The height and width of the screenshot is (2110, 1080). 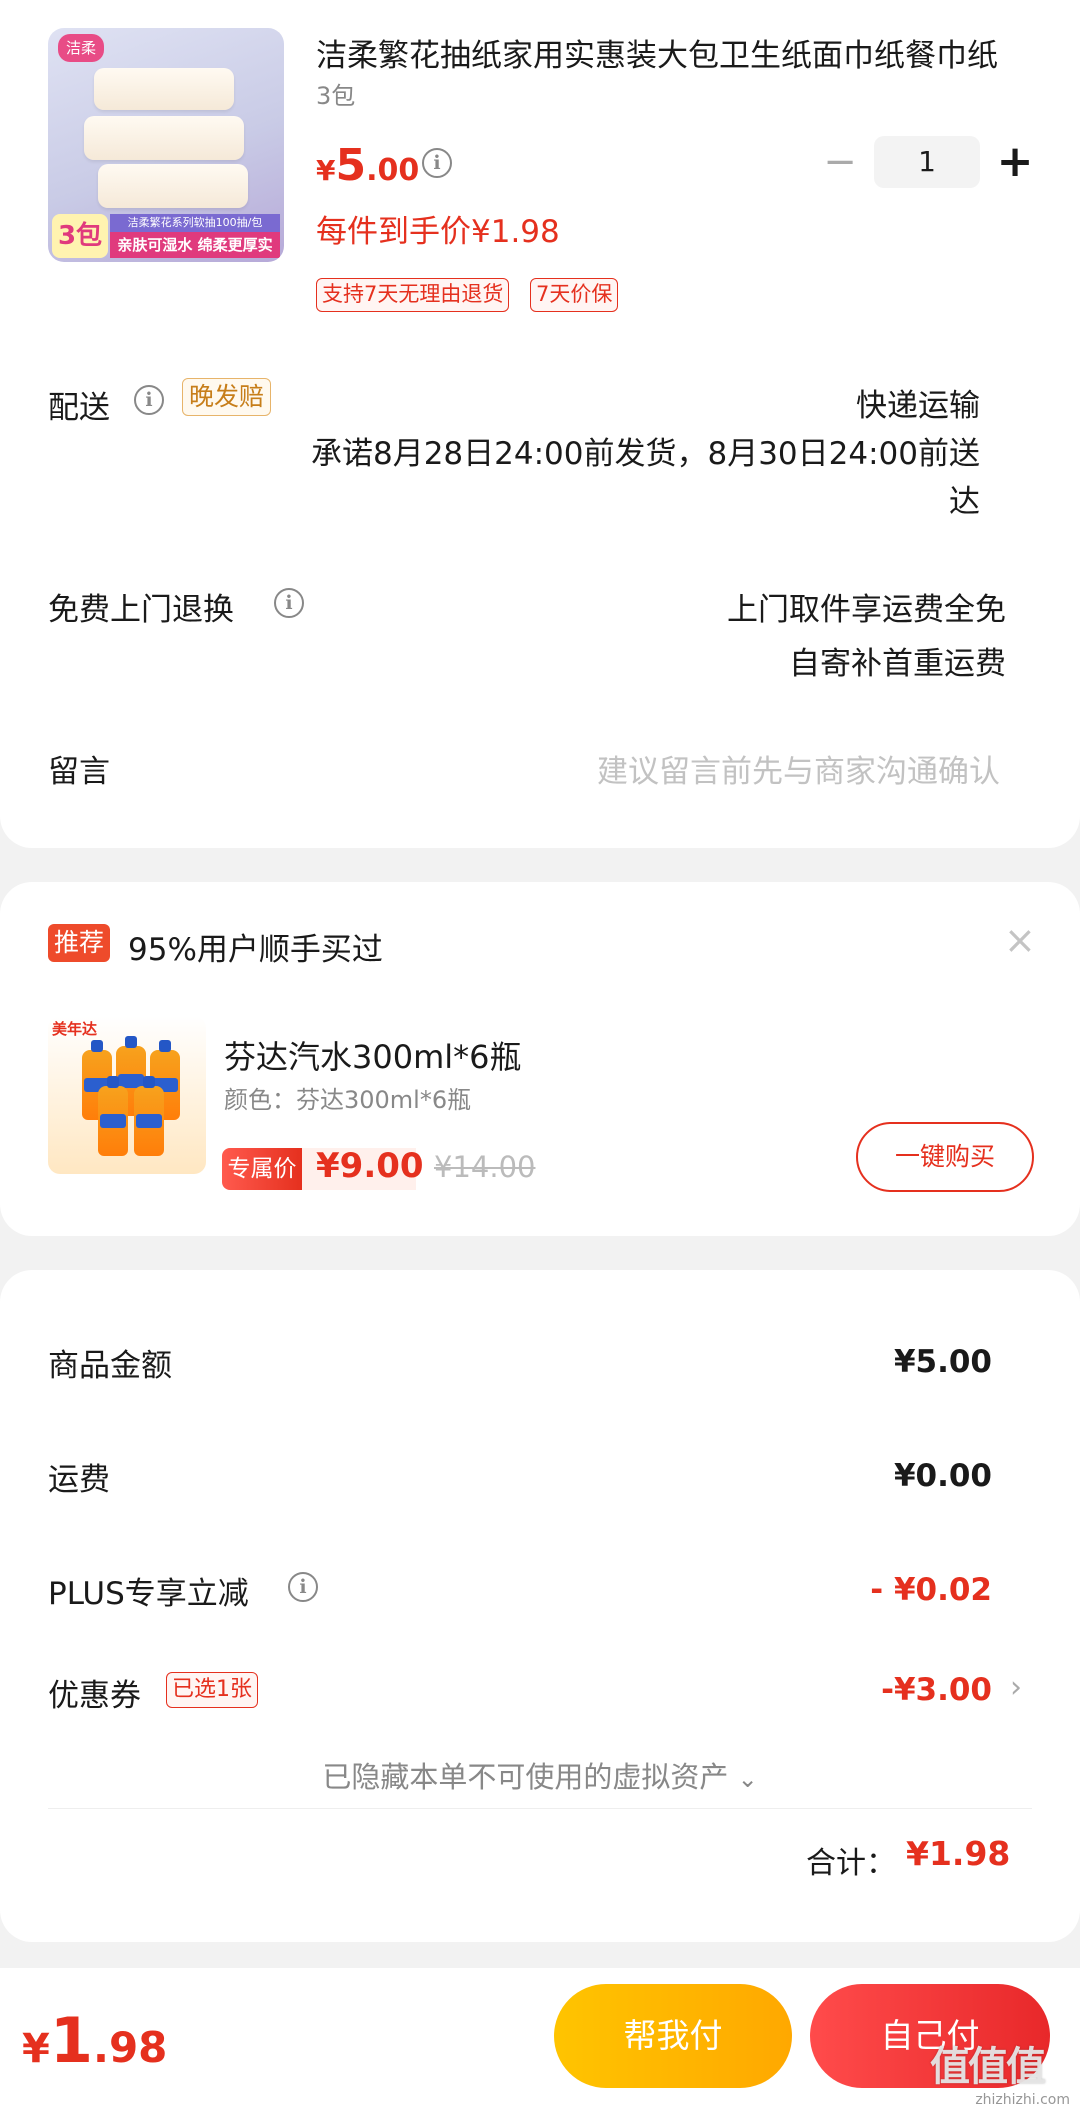 I want to click on close-icon: ×, so click(x=1020, y=940).